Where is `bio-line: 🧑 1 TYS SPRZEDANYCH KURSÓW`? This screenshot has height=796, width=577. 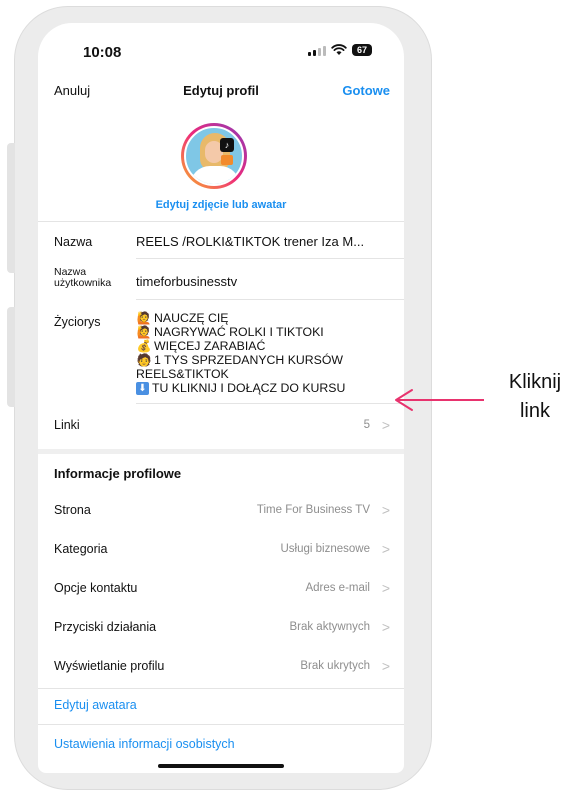
bio-line: 🧑 1 TYS SPRZEDANYCH KURSÓW is located at coordinates (240, 360).